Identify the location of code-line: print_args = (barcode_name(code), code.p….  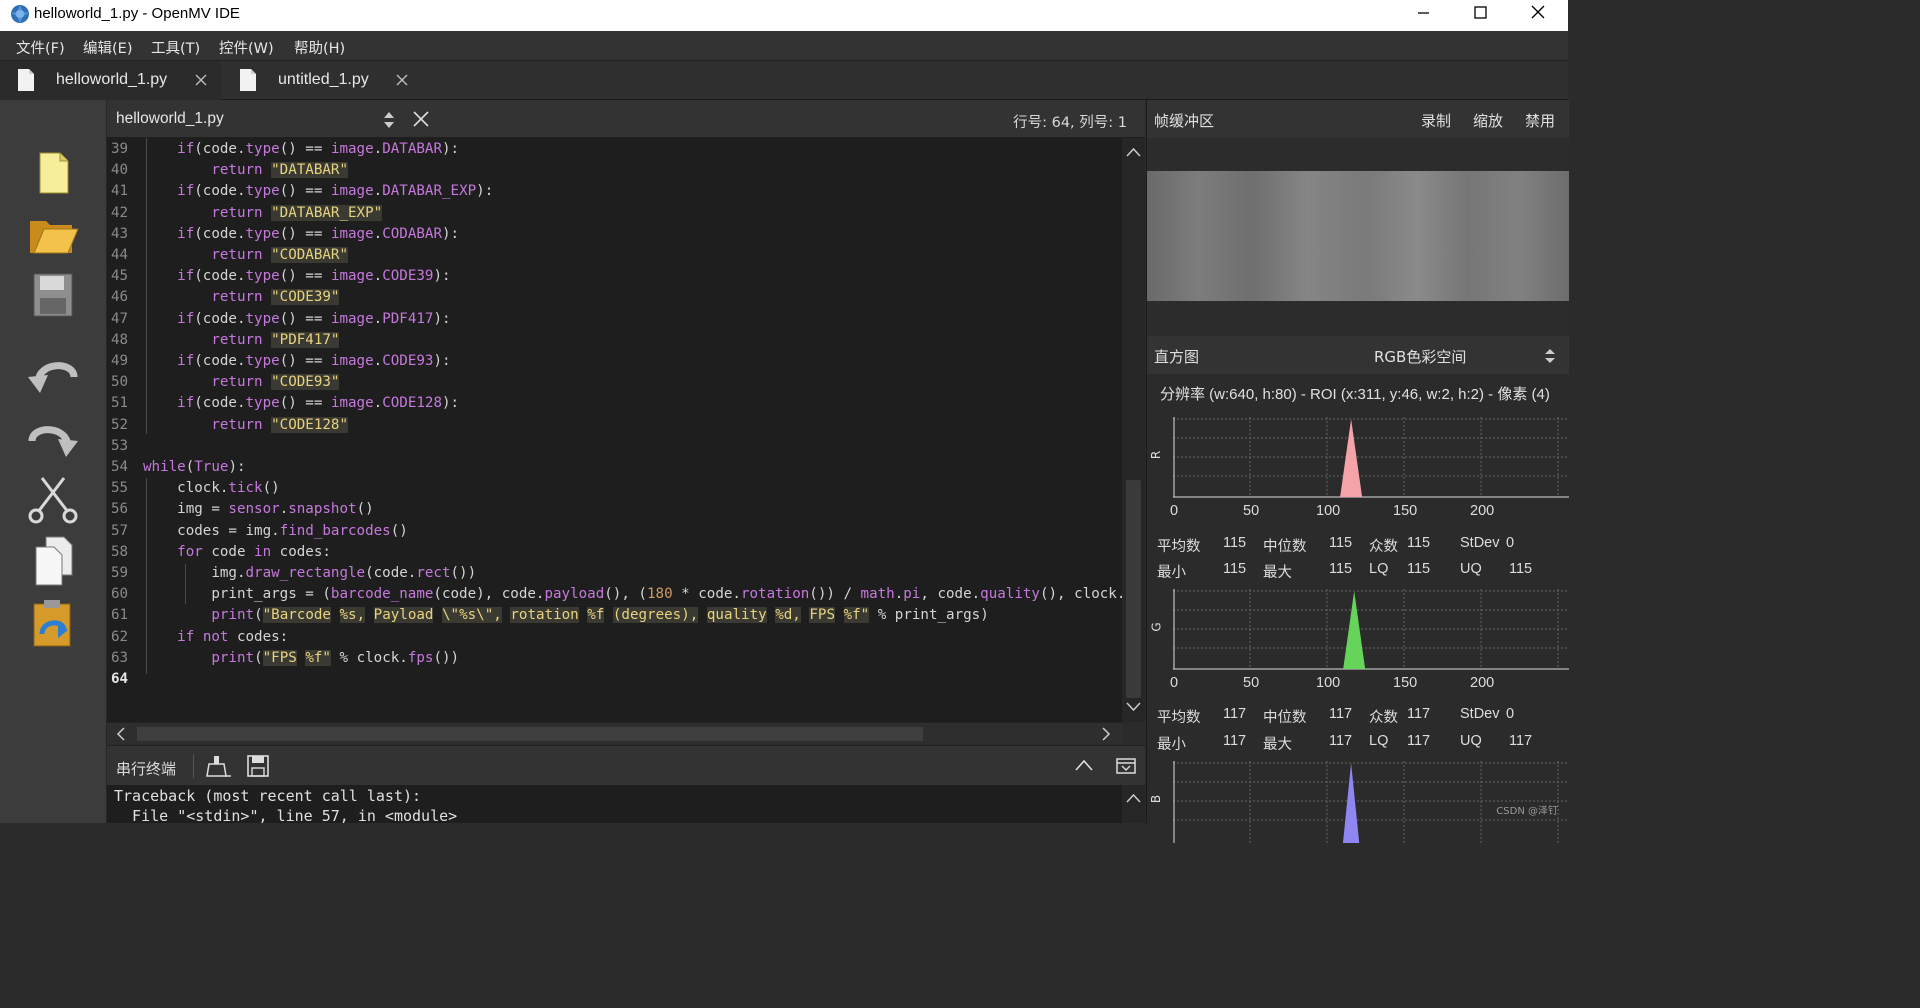
(632, 594).